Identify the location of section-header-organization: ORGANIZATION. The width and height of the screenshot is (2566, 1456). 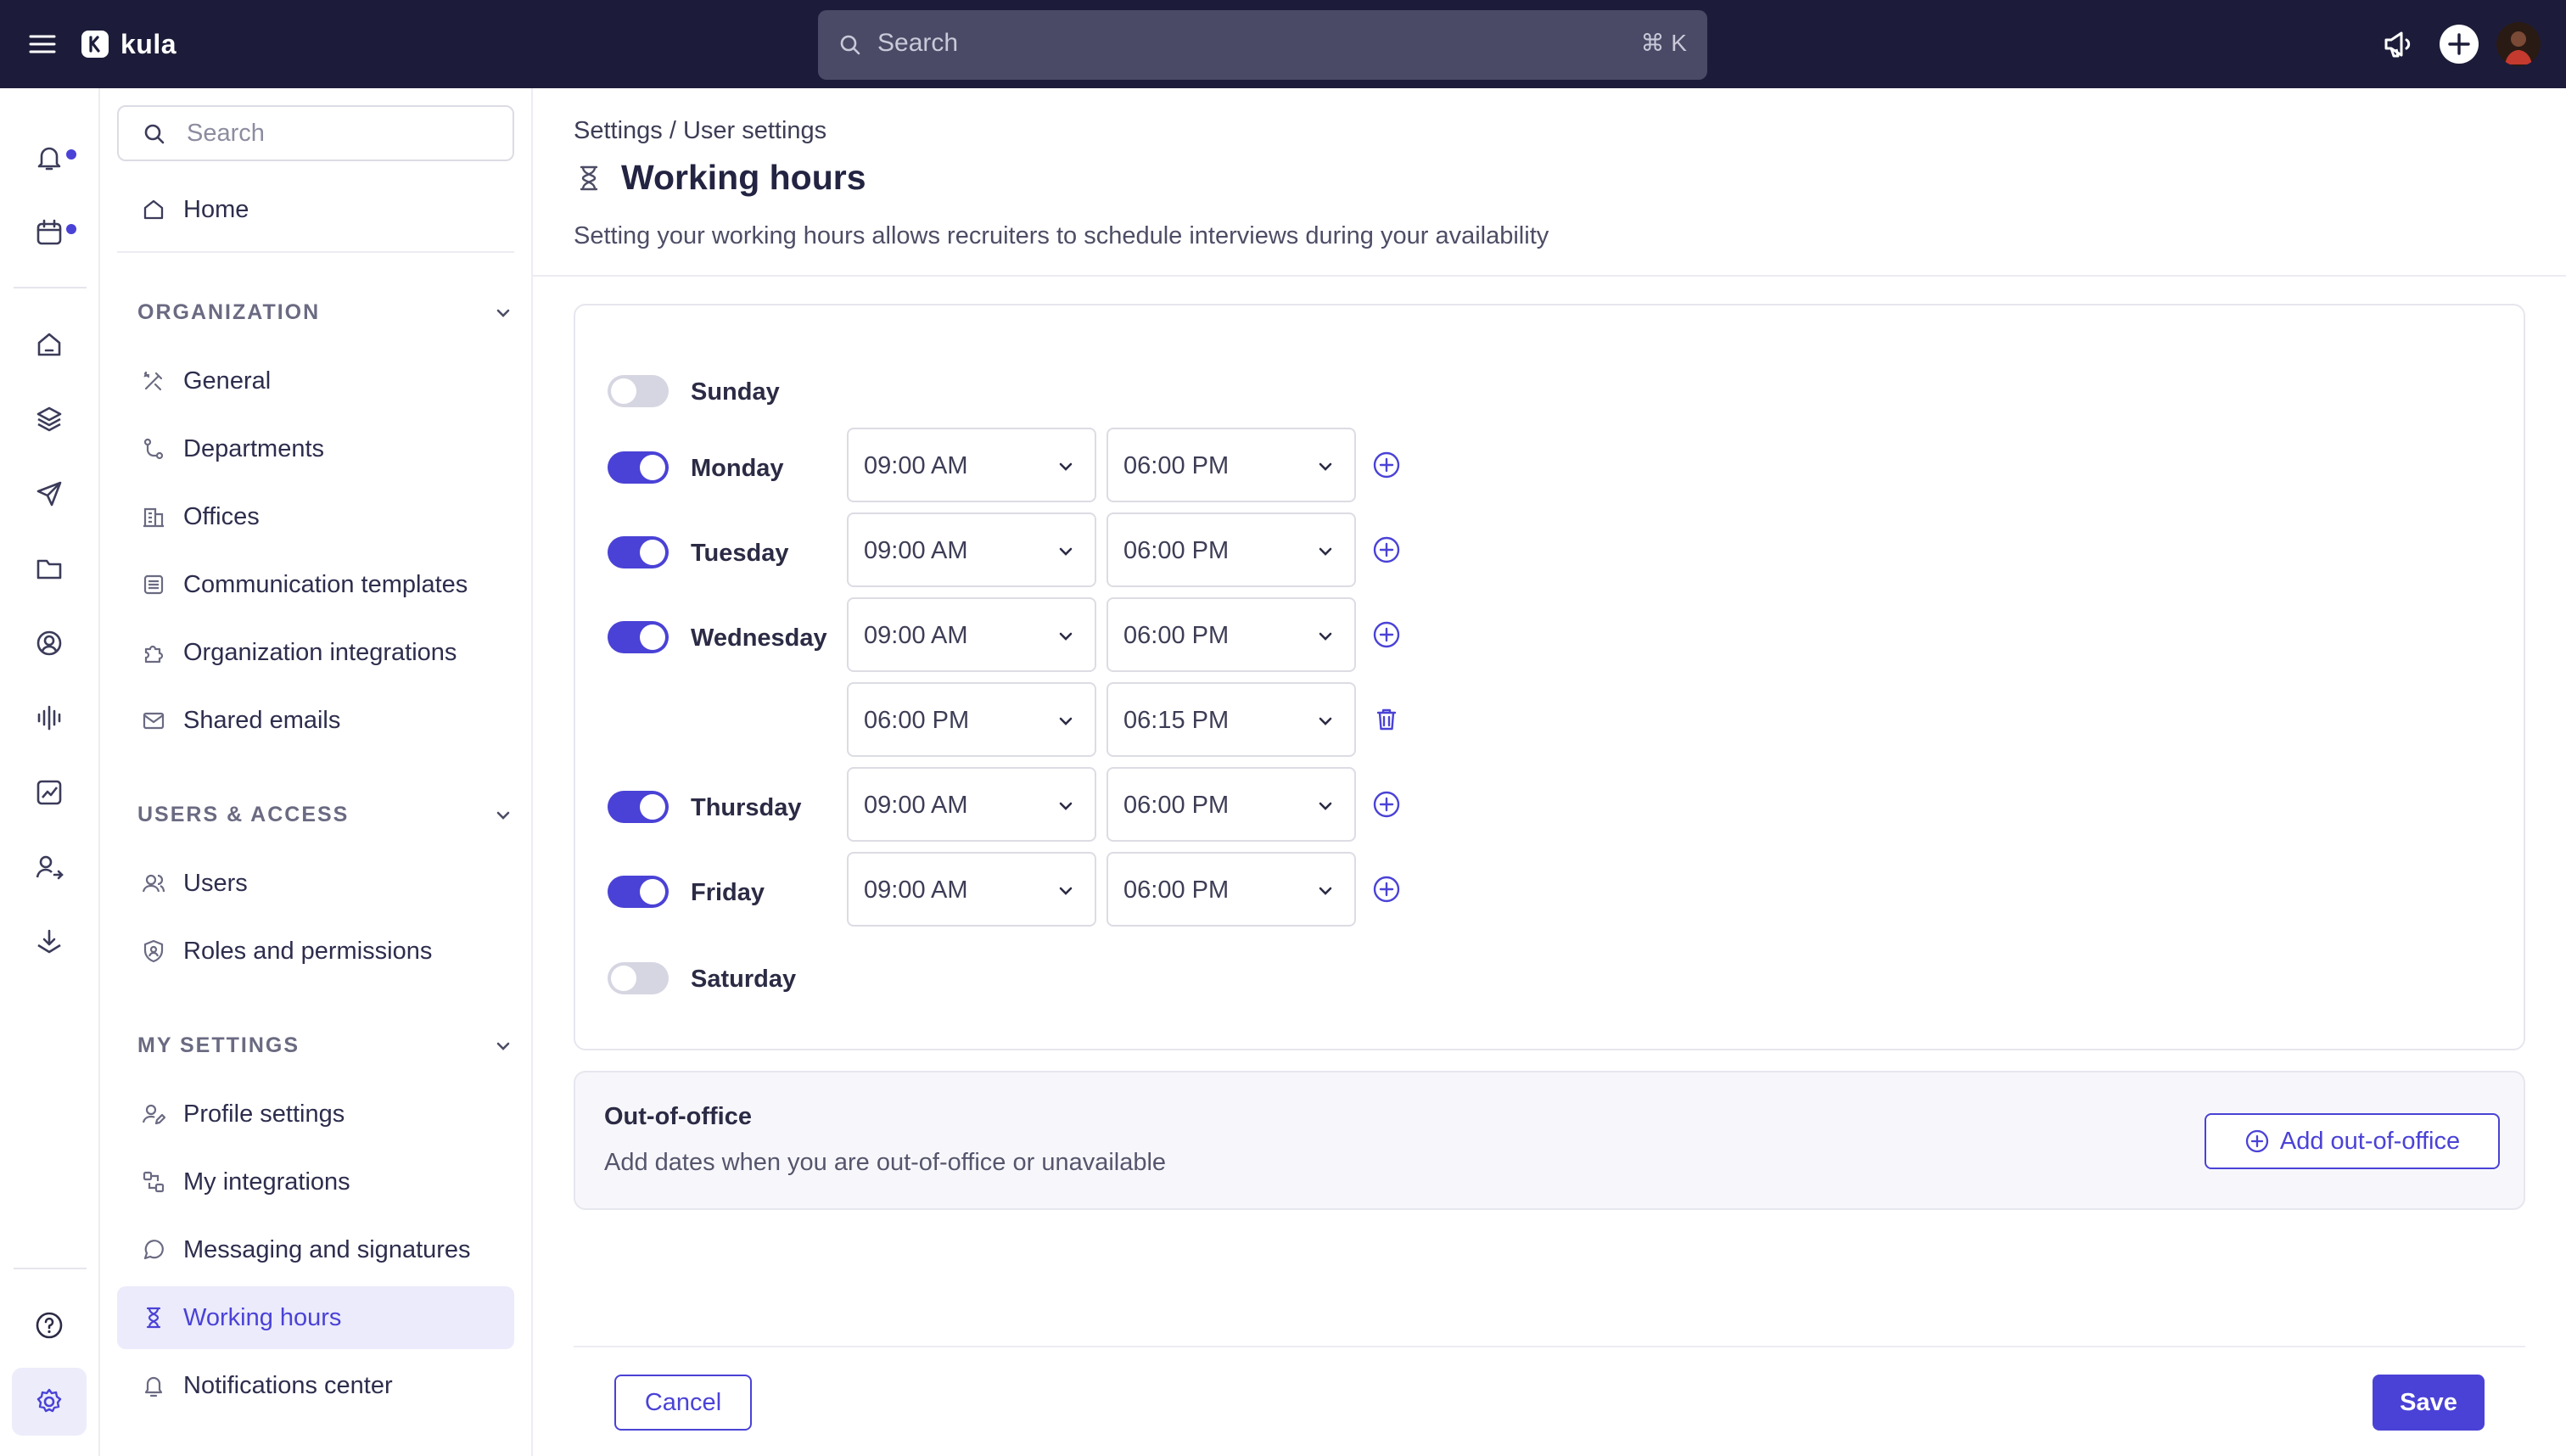
(325, 312).